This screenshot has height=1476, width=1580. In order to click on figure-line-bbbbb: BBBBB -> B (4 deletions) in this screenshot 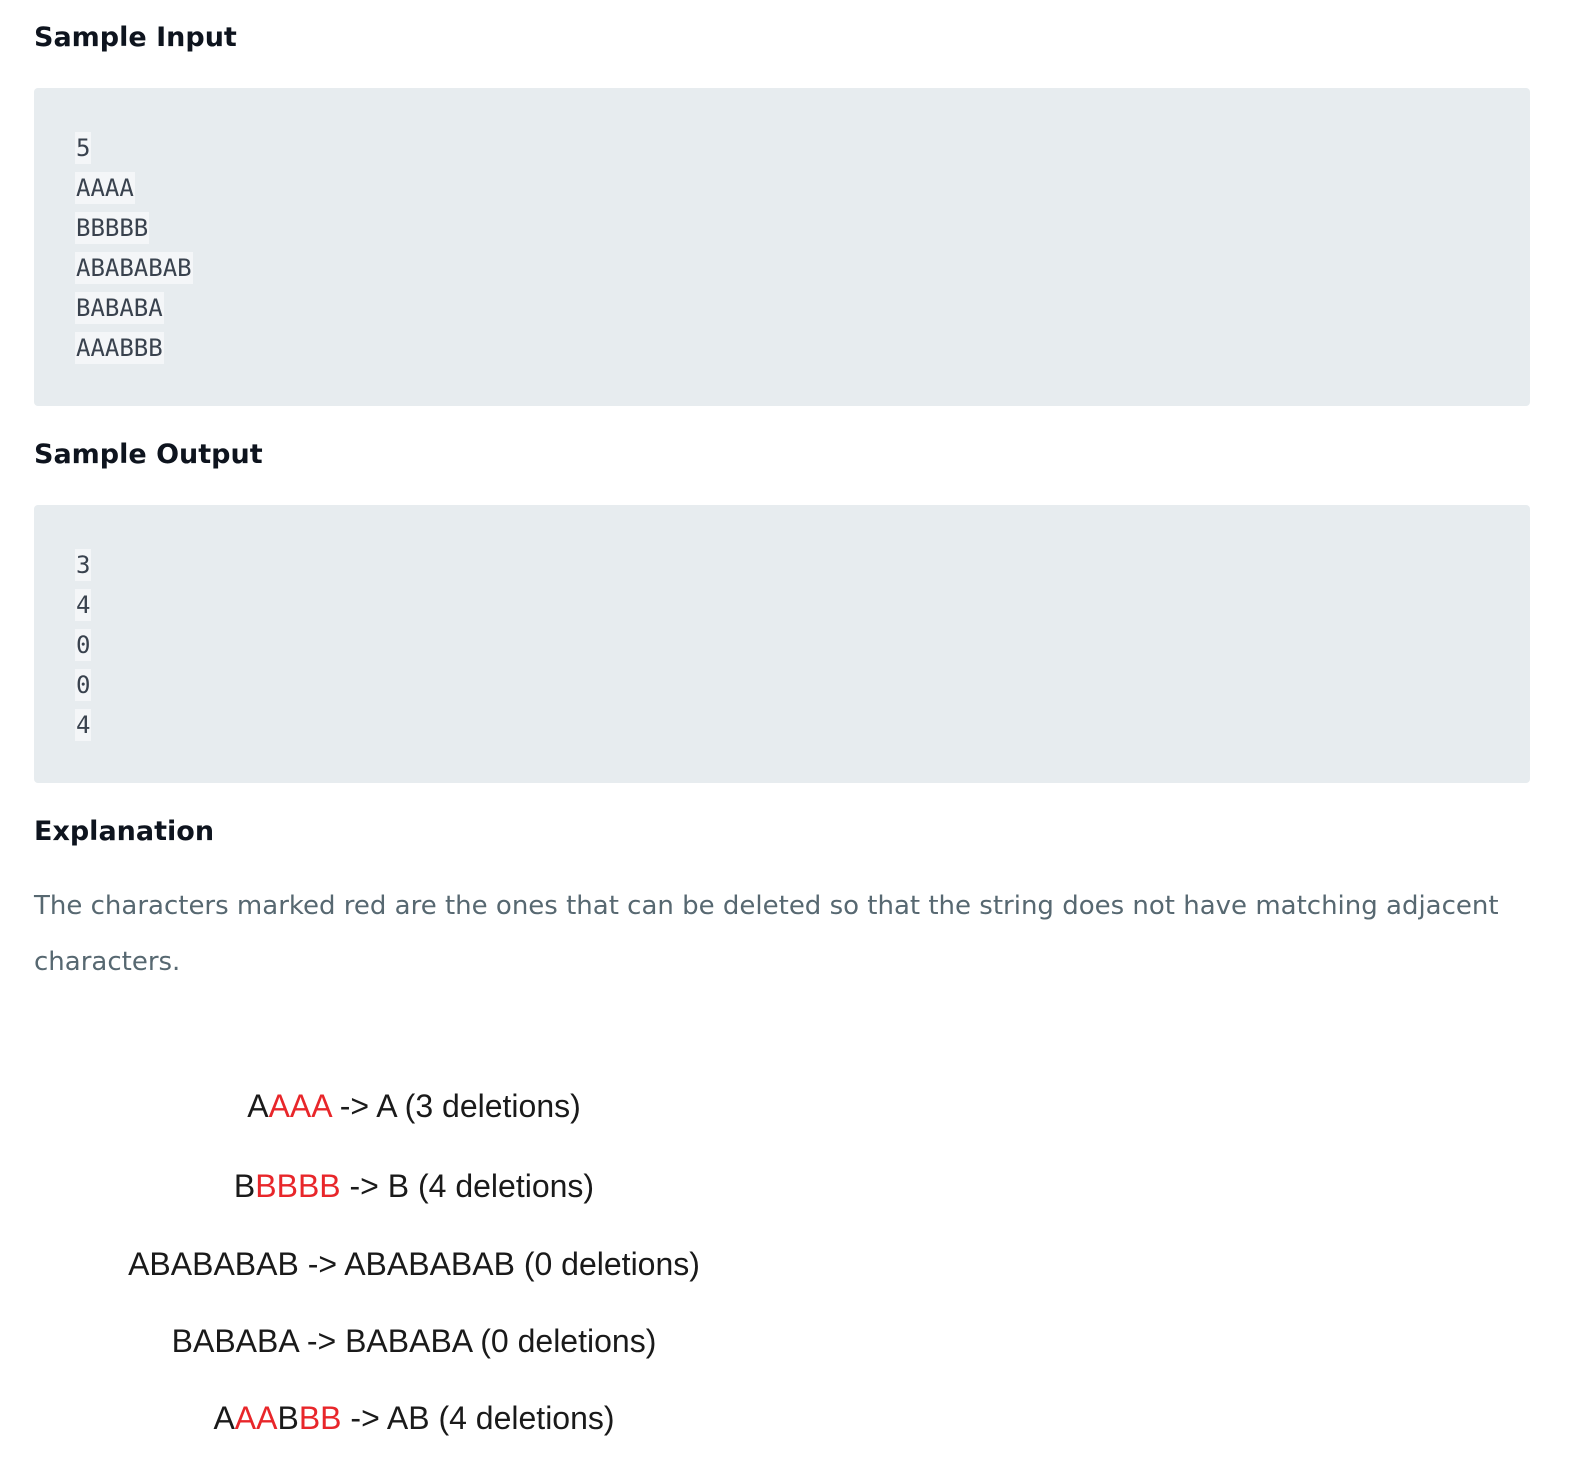, I will do `click(414, 1186)`.